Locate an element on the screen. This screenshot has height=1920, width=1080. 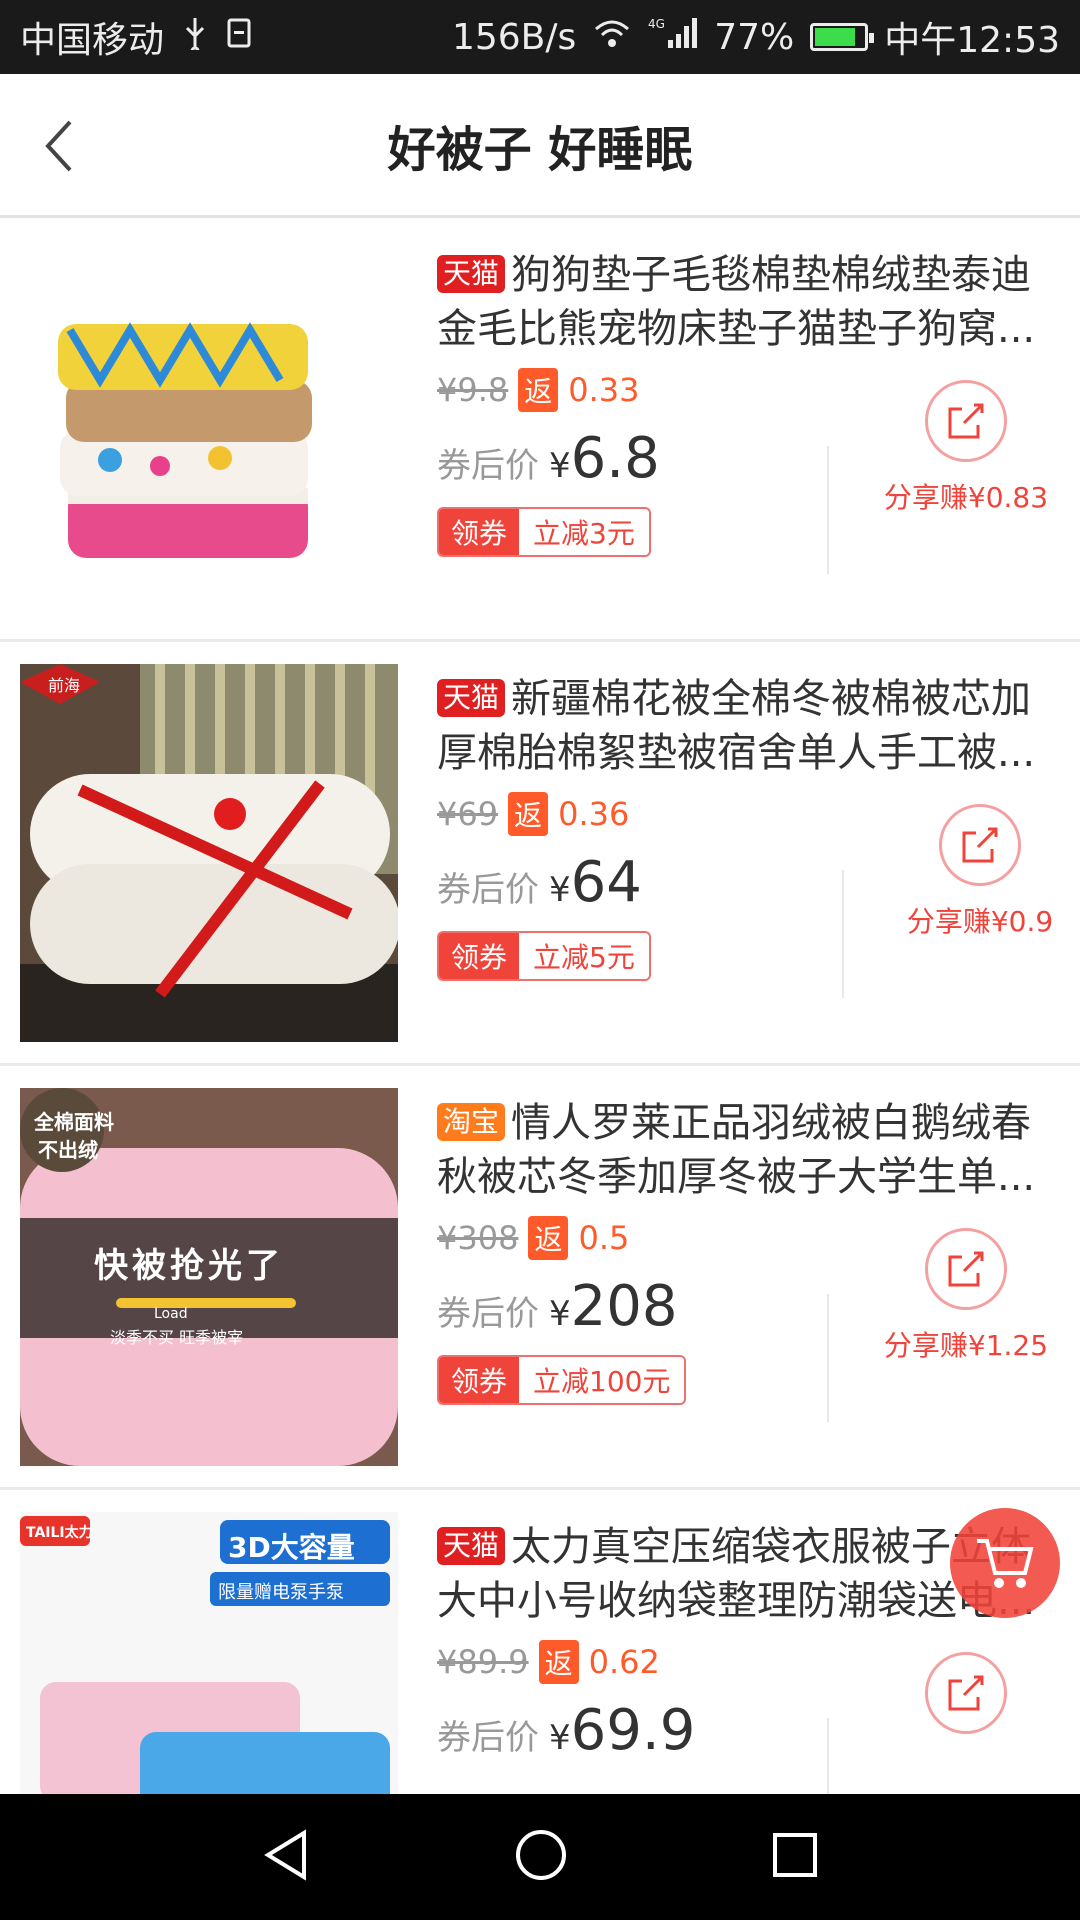
badge-text: 全棉面料 is located at coordinates (74, 1122).